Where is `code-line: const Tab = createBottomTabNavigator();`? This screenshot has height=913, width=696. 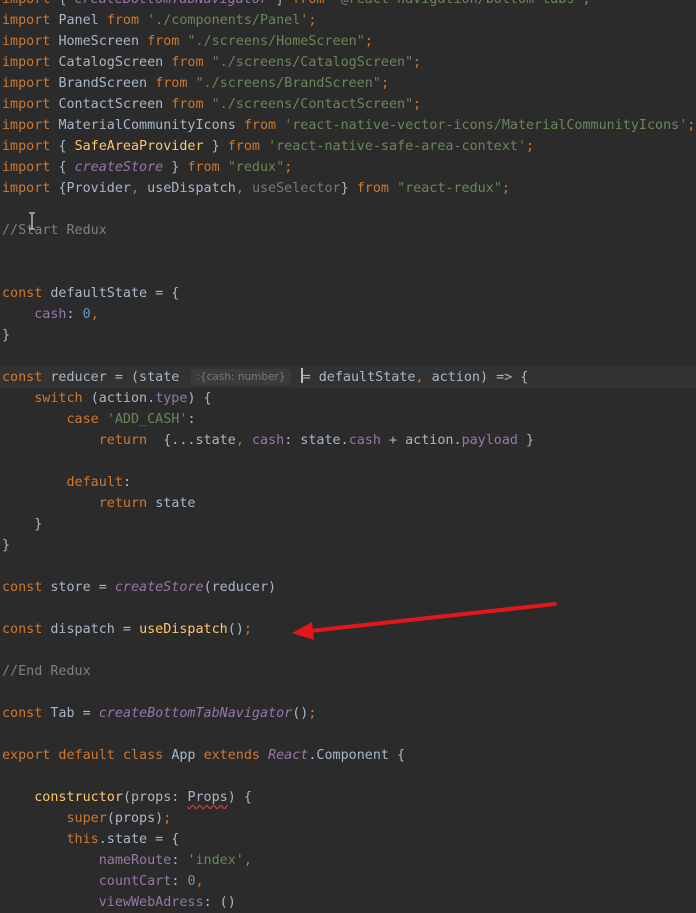 code-line: const Tab = createBottomTabNavigator(); is located at coordinates (348, 713).